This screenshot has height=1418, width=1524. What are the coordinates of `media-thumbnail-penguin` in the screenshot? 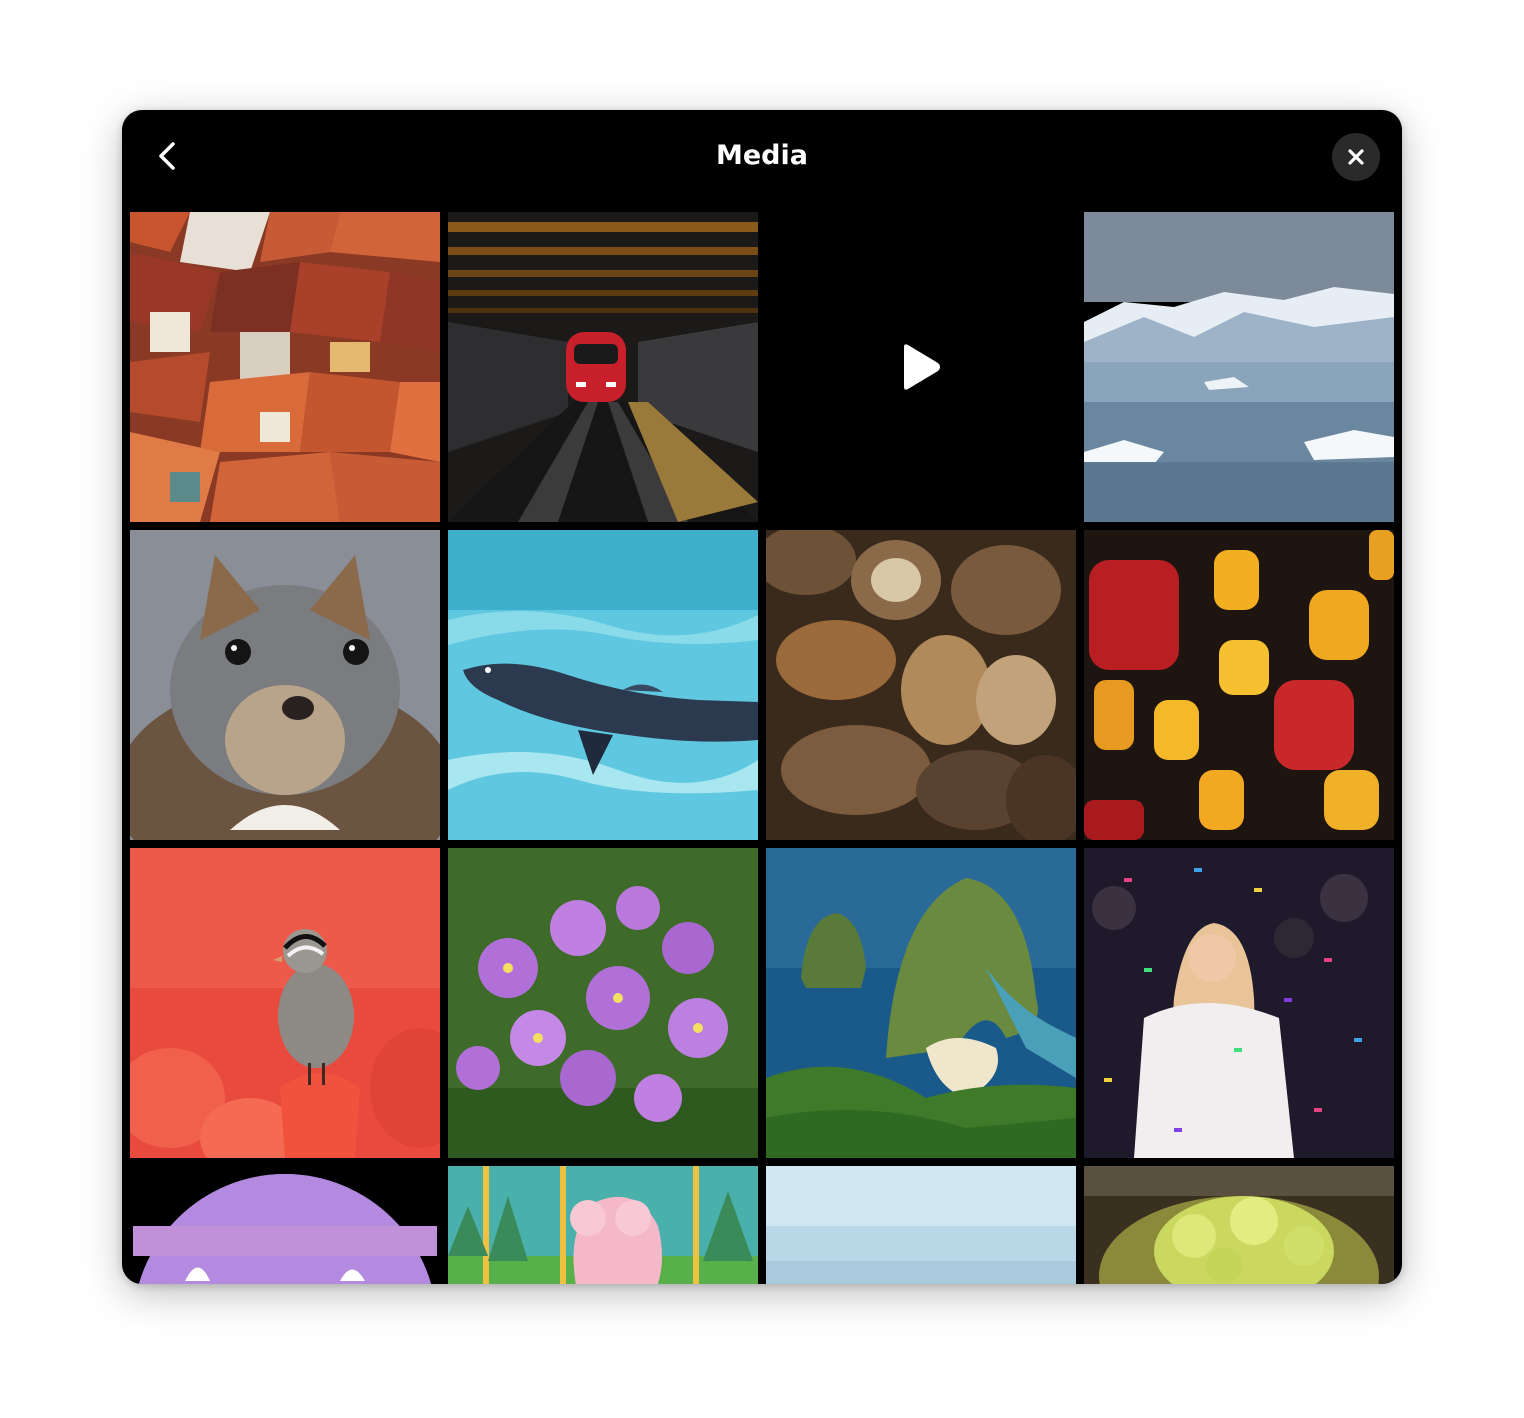 It's located at (603, 685).